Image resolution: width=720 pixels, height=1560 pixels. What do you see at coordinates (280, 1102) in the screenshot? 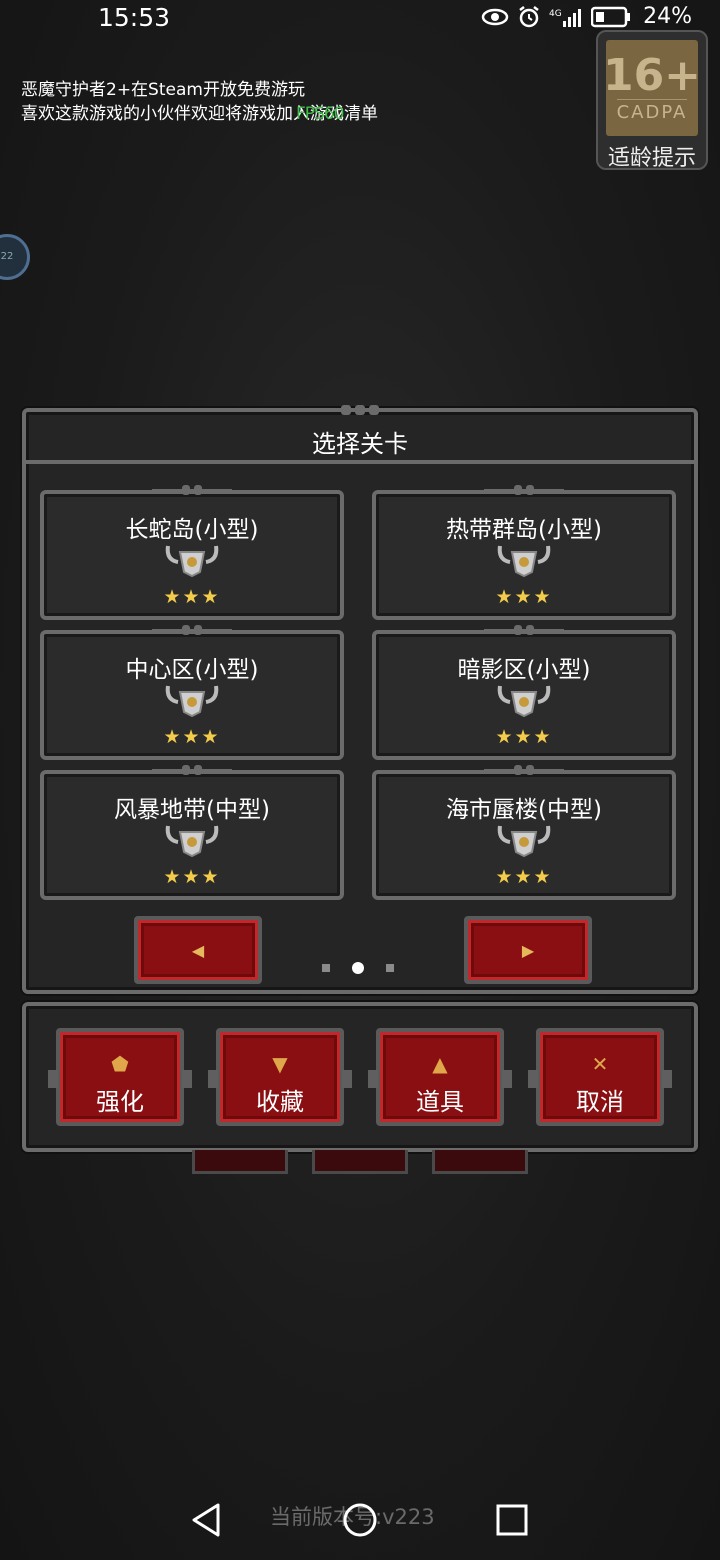
I see `collection-label: 收藏` at bounding box center [280, 1102].